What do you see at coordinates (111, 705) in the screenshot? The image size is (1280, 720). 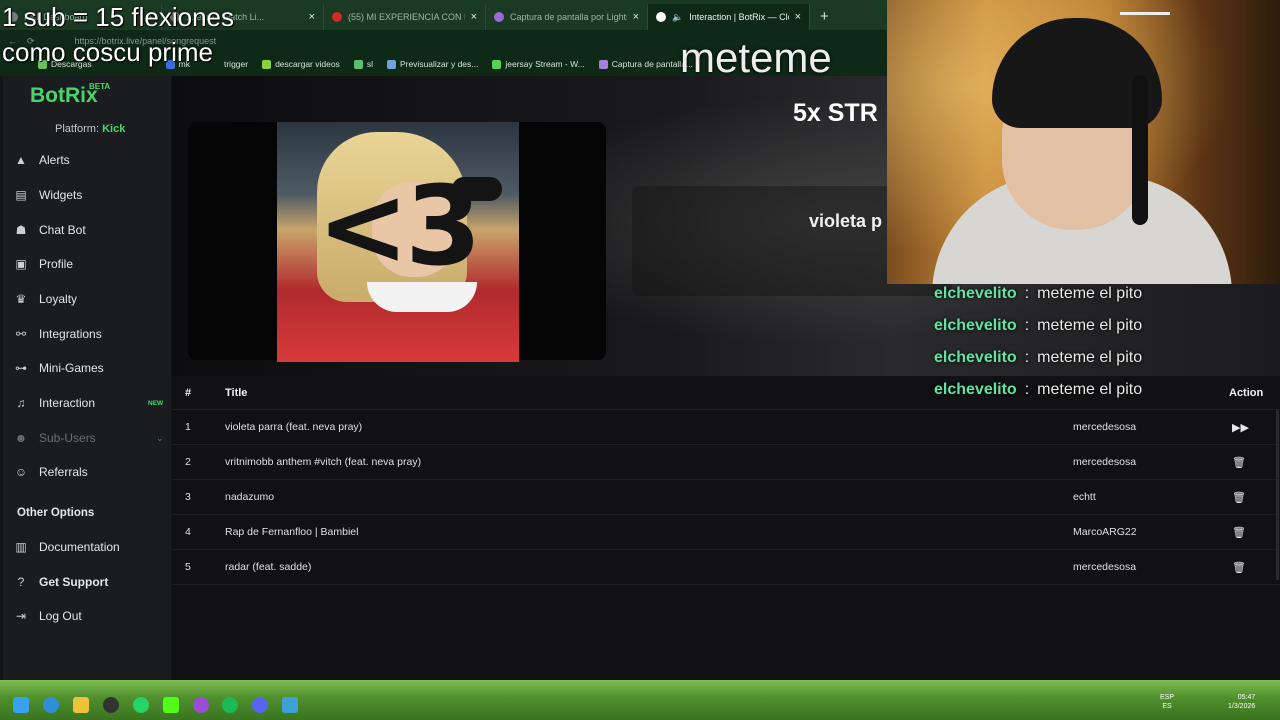 I see `obs-icon` at bounding box center [111, 705].